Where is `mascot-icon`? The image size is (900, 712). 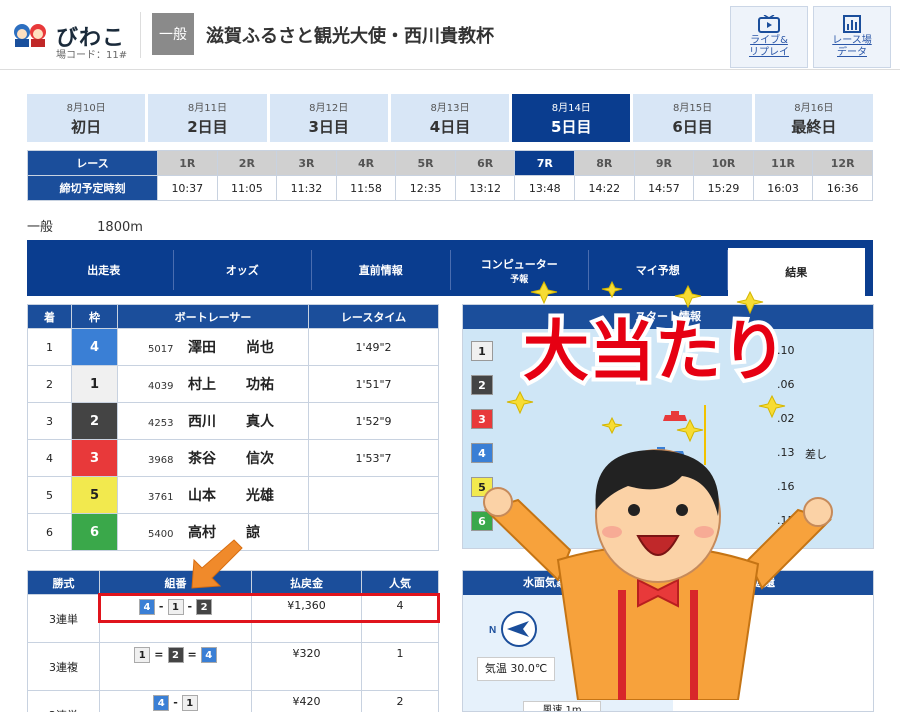
mascot-icon is located at coordinates (30, 35).